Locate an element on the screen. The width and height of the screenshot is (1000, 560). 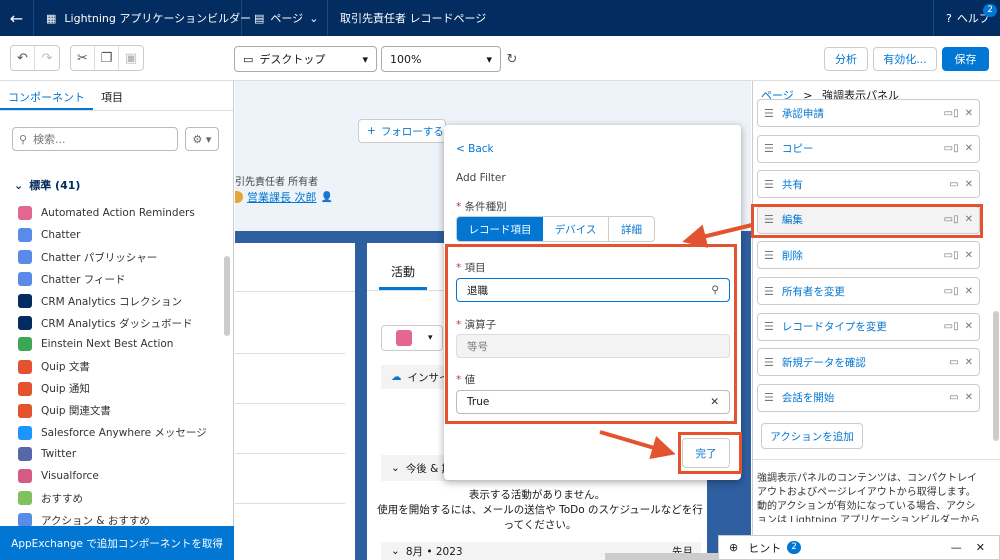
annotation-arrows is located at coordinates (676, 341).